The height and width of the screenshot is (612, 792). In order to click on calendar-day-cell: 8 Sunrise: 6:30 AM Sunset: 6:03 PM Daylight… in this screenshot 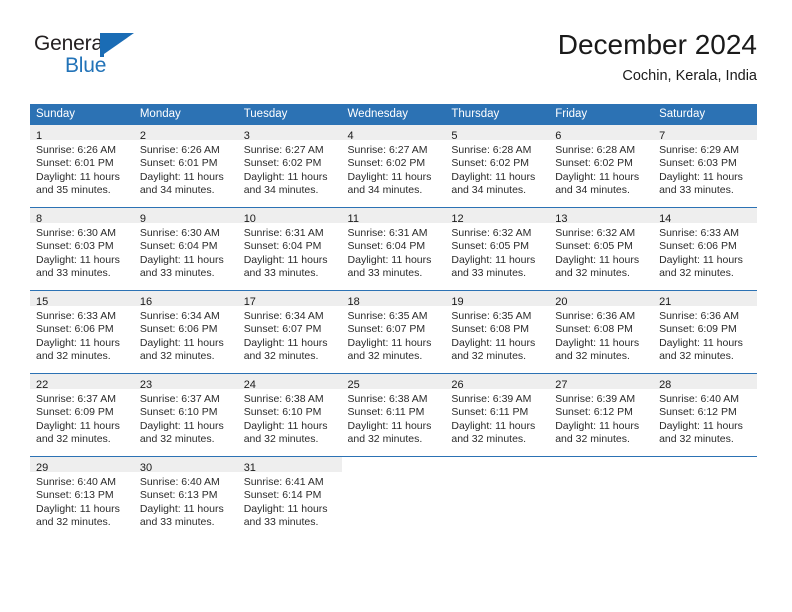, I will do `click(82, 249)`.